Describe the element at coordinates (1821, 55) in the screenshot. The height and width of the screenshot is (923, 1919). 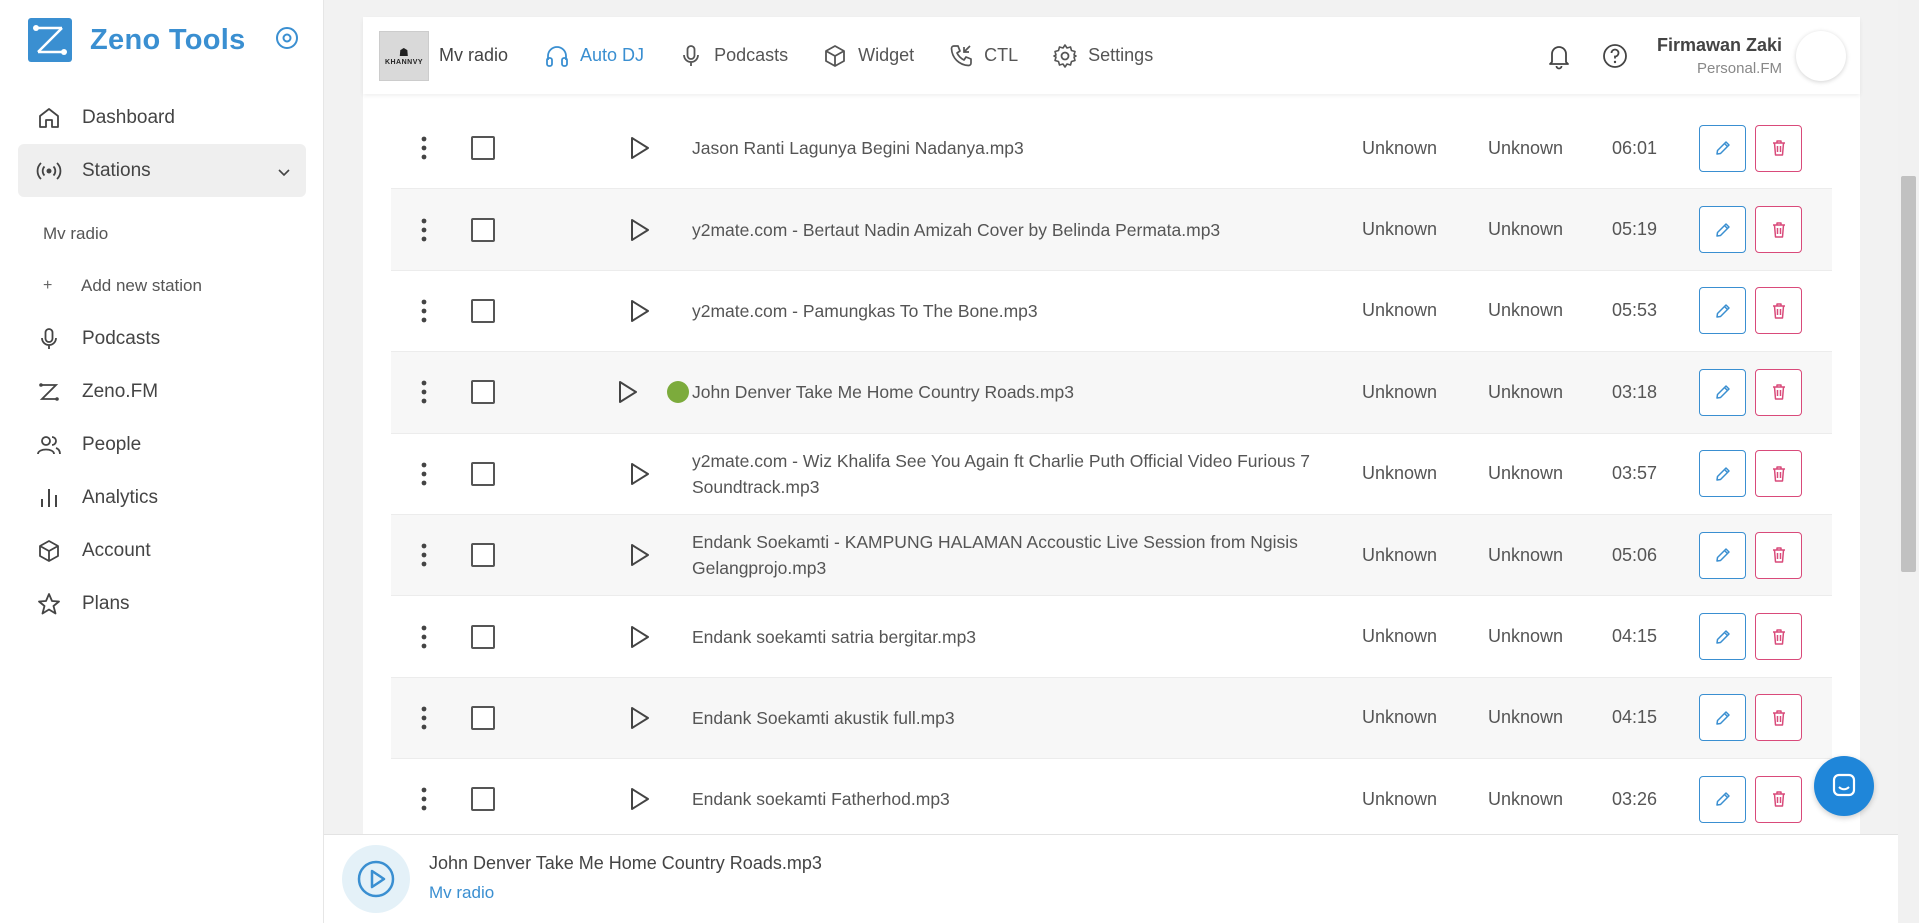
I see `avatar` at that location.